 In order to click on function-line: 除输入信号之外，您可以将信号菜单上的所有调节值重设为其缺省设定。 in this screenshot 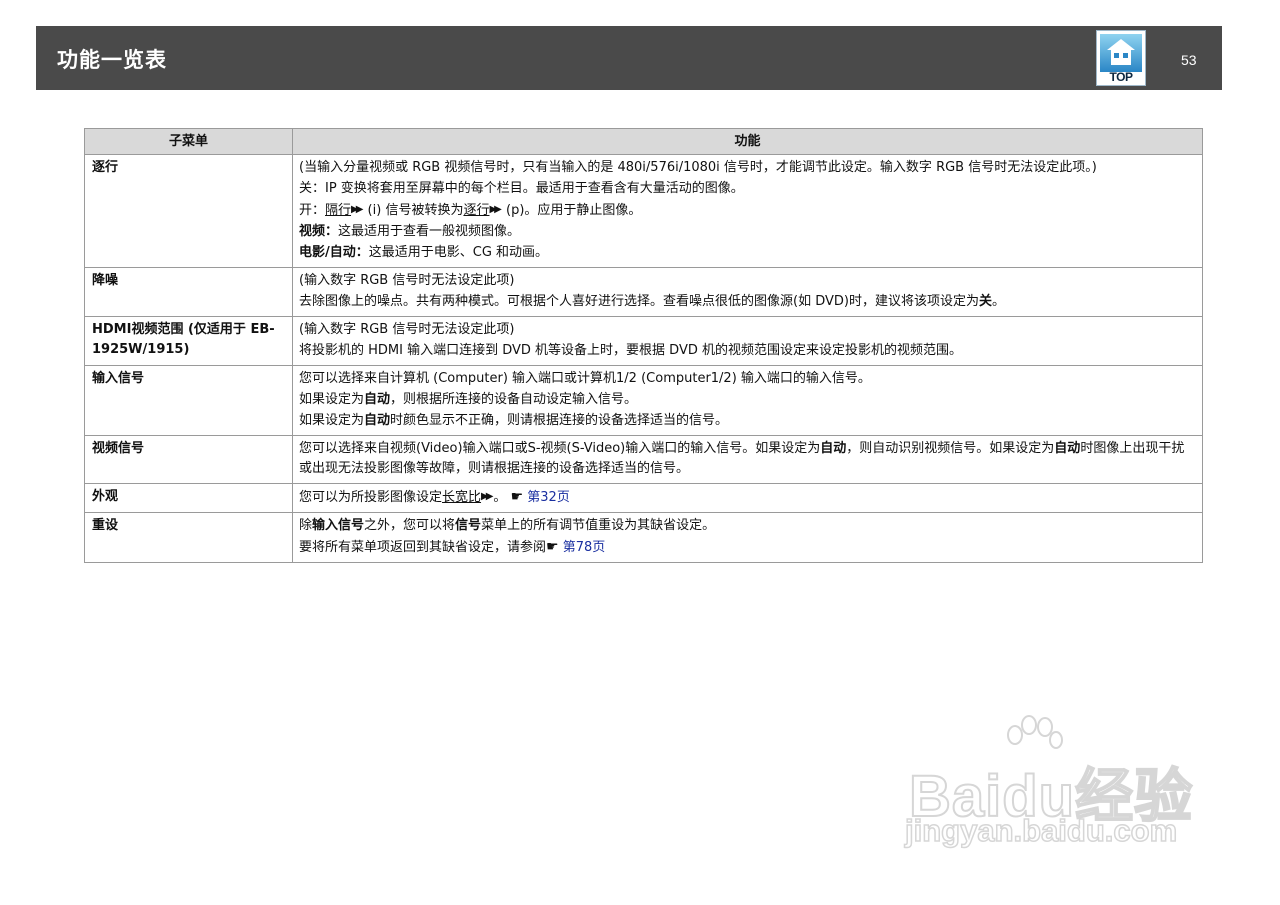, I will do `click(507, 525)`.